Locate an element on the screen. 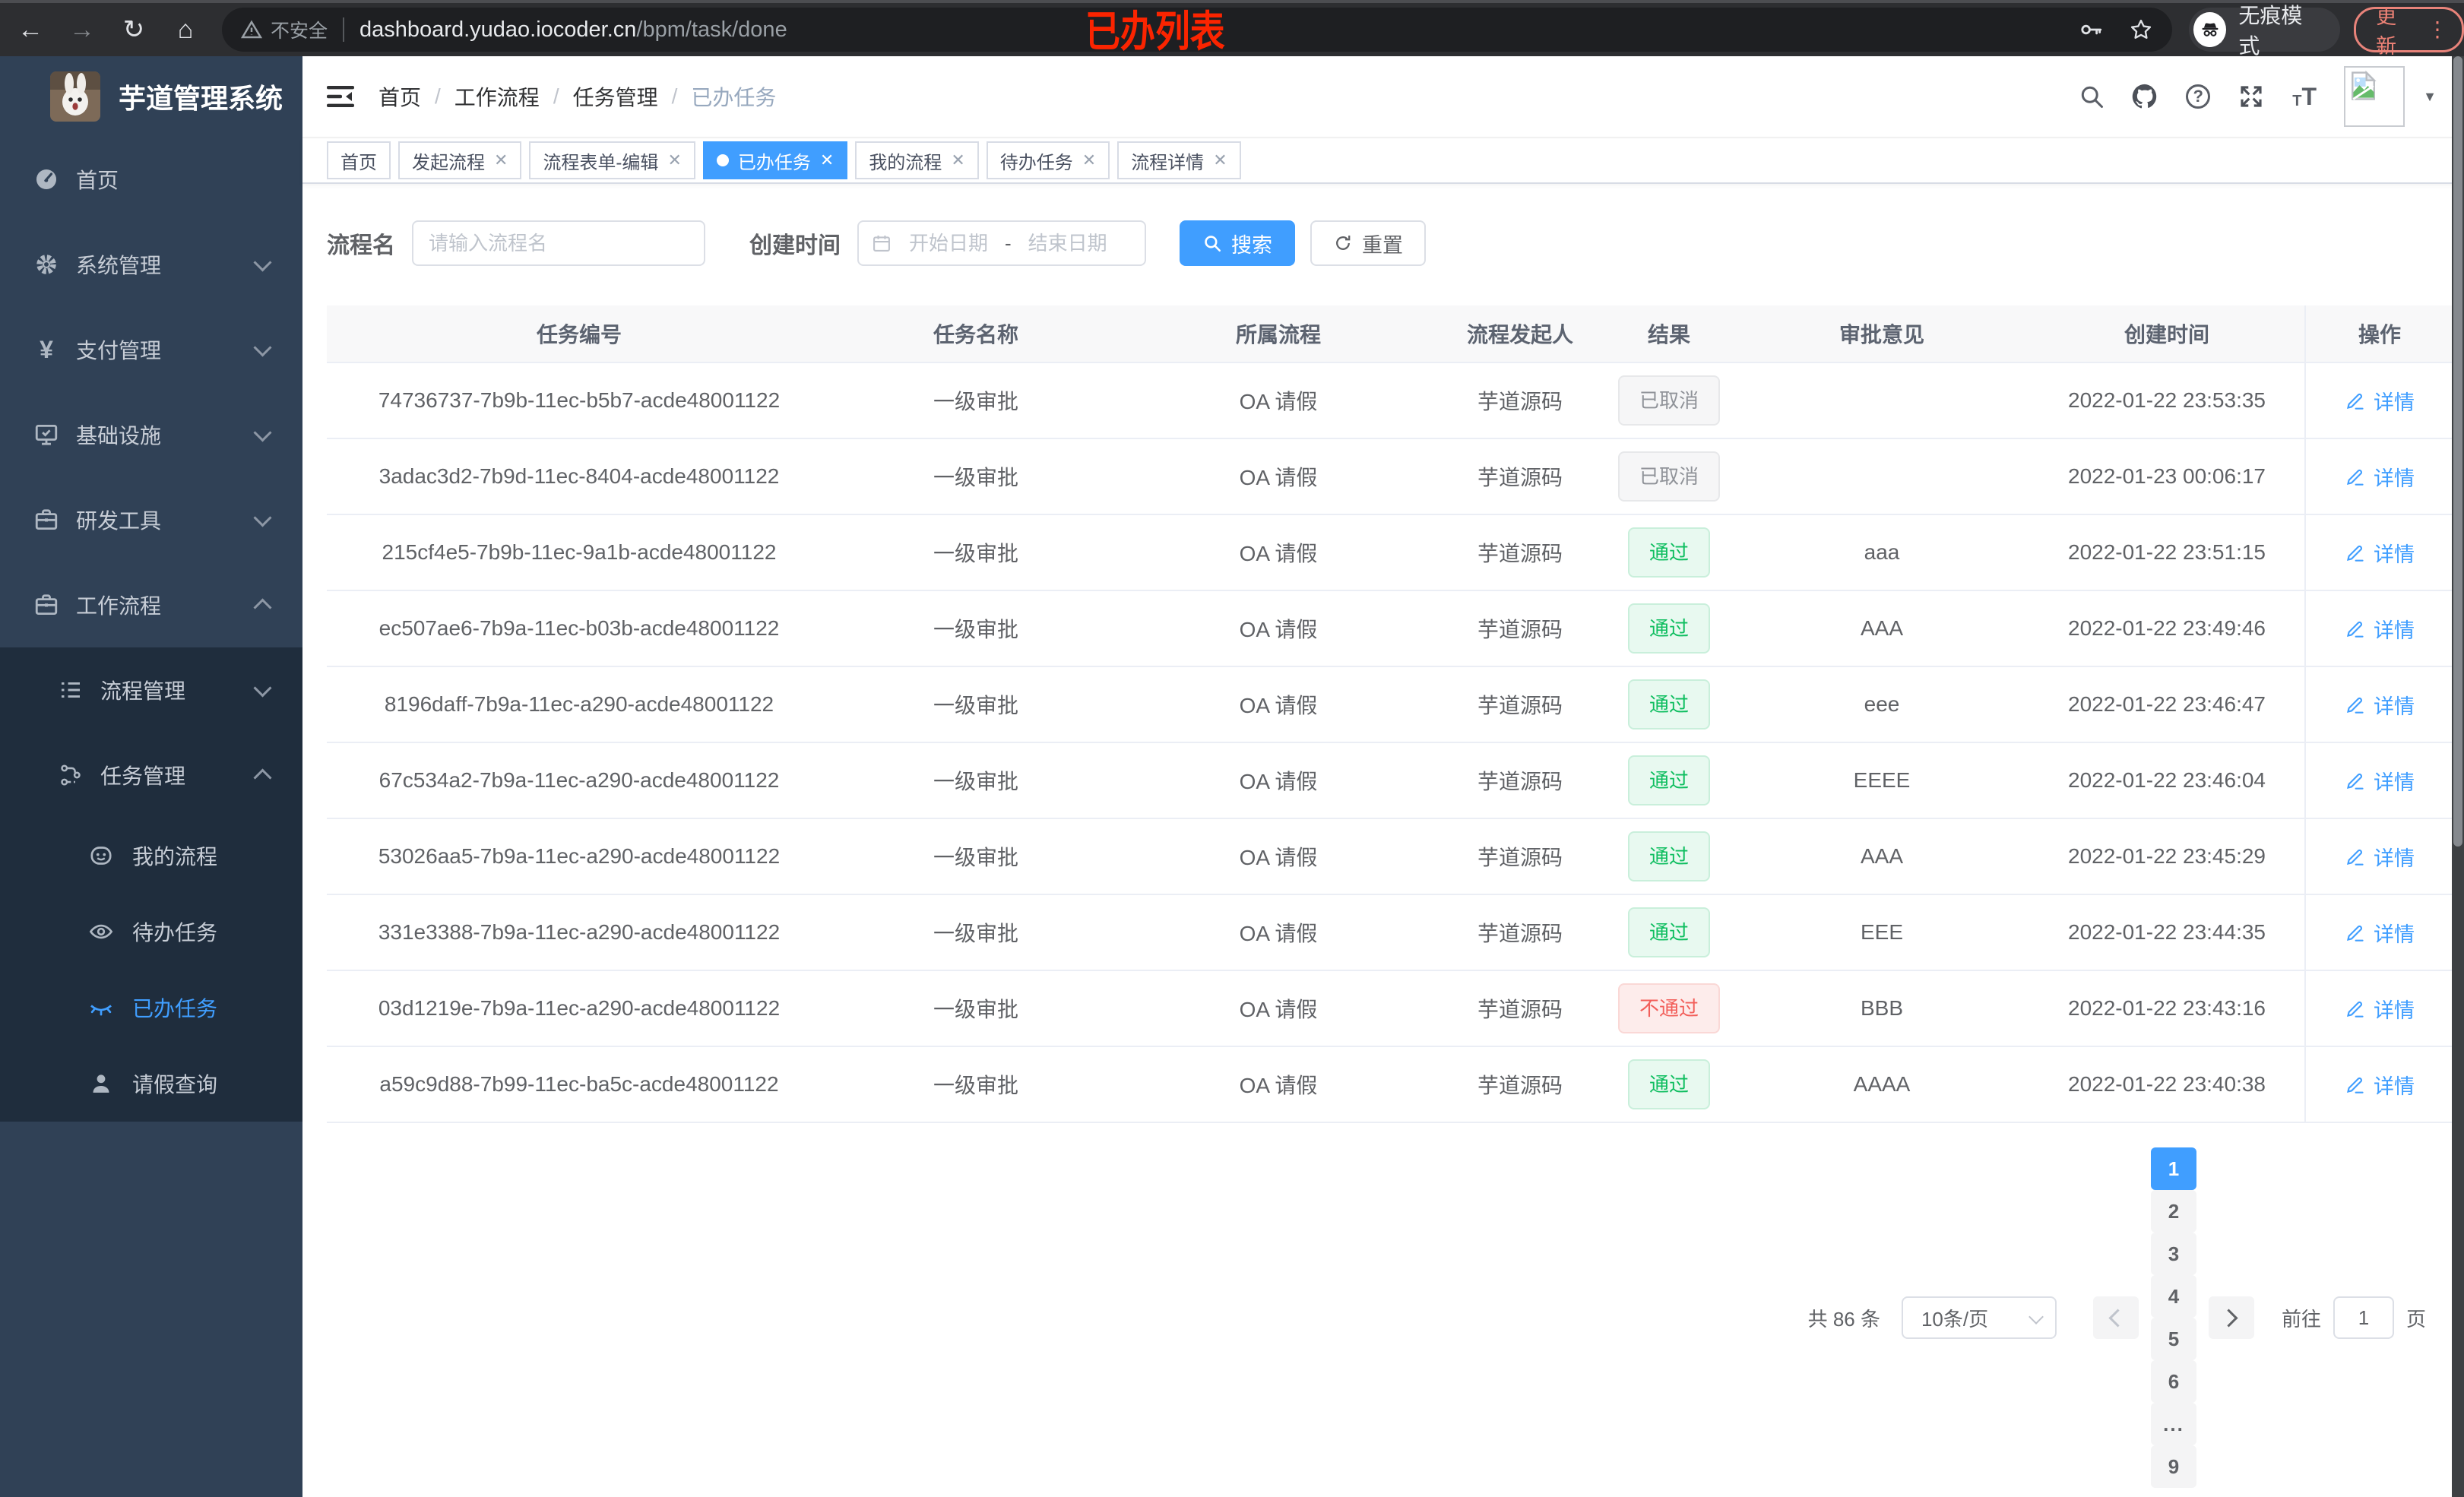 The width and height of the screenshot is (2464, 1497). search-button: 搜索 is located at coordinates (1237, 243).